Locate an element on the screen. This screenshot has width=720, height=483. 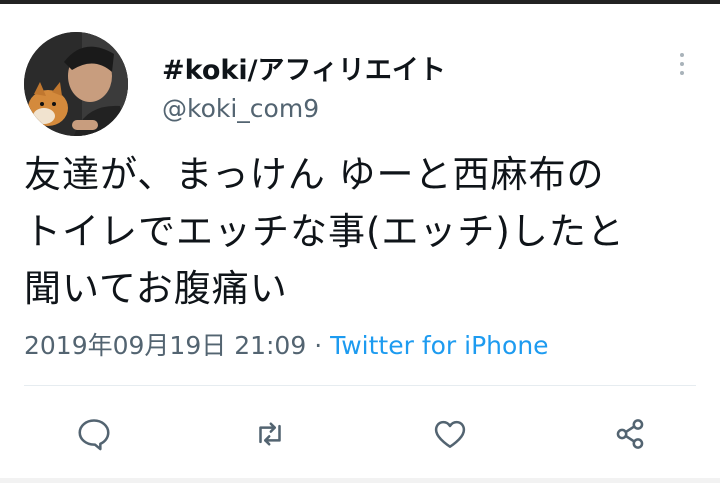
more-icon is located at coordinates (682, 64).